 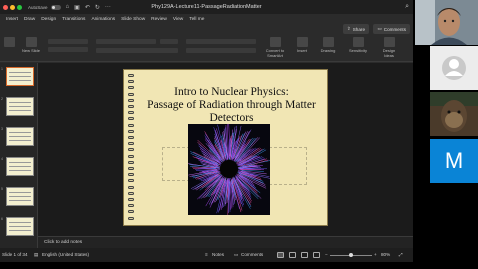 I want to click on ribbon-tab: Review, so click(x=159, y=19).